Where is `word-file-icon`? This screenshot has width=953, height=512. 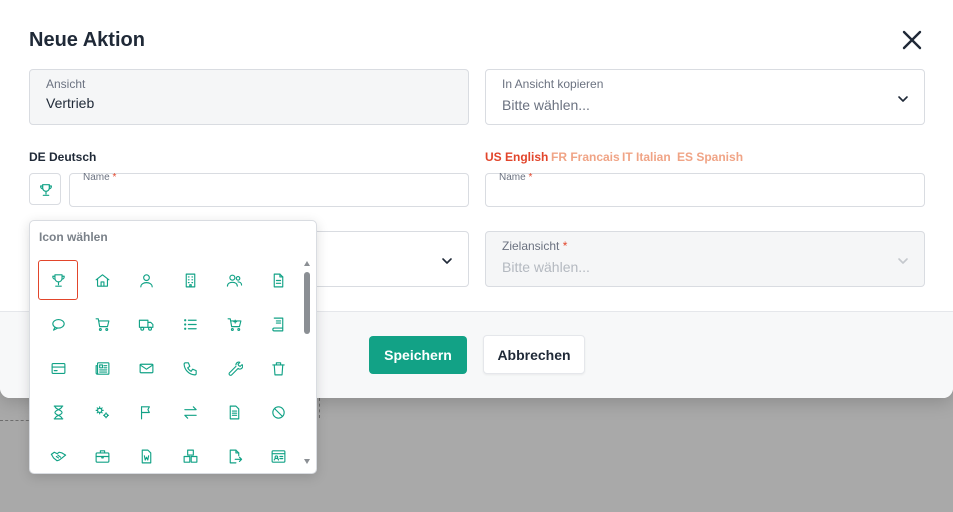 word-file-icon is located at coordinates (146, 456).